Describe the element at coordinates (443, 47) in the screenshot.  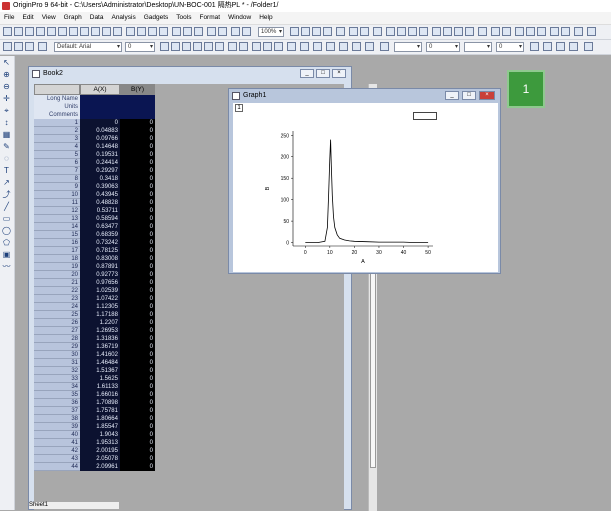
I see `line-width-value-combo: 0` at that location.